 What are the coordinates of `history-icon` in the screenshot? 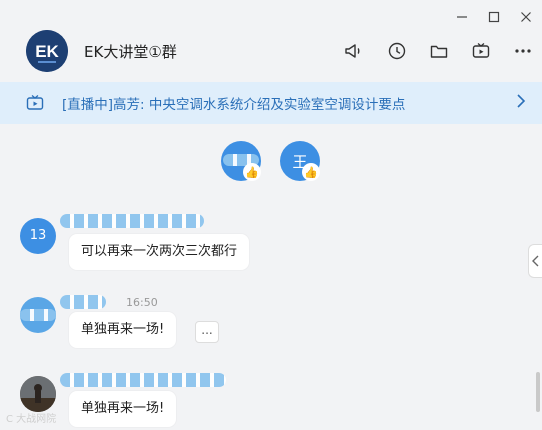 It's located at (397, 51).